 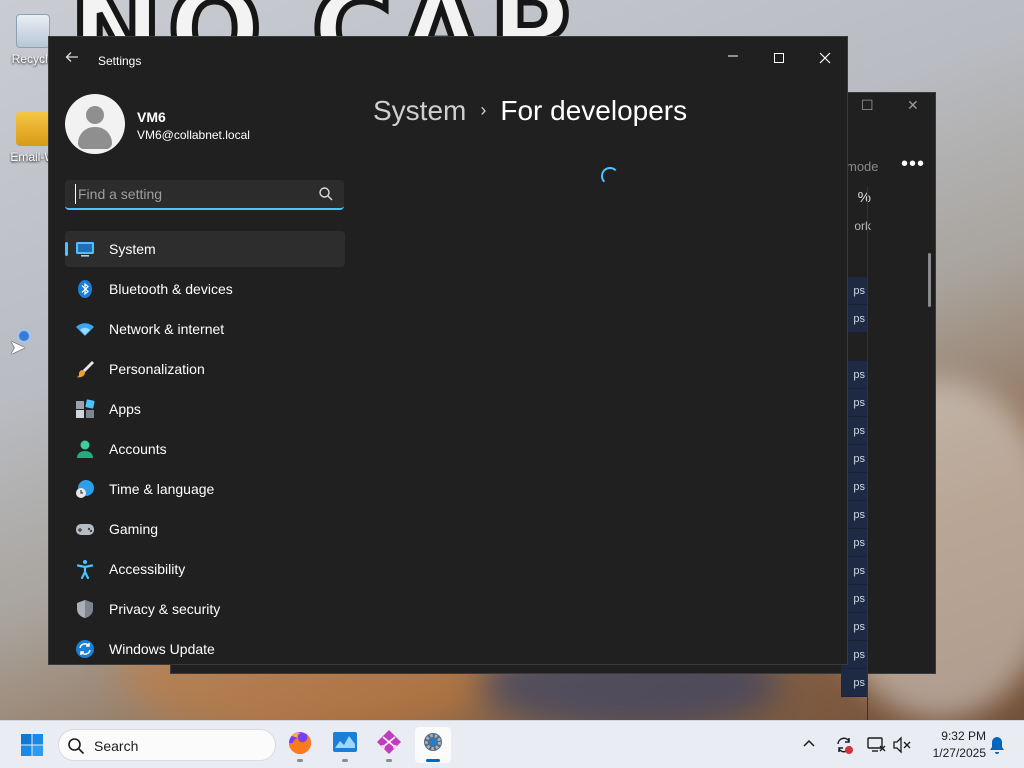 I want to click on sidebar-item-label: Apps, so click(x=125, y=409).